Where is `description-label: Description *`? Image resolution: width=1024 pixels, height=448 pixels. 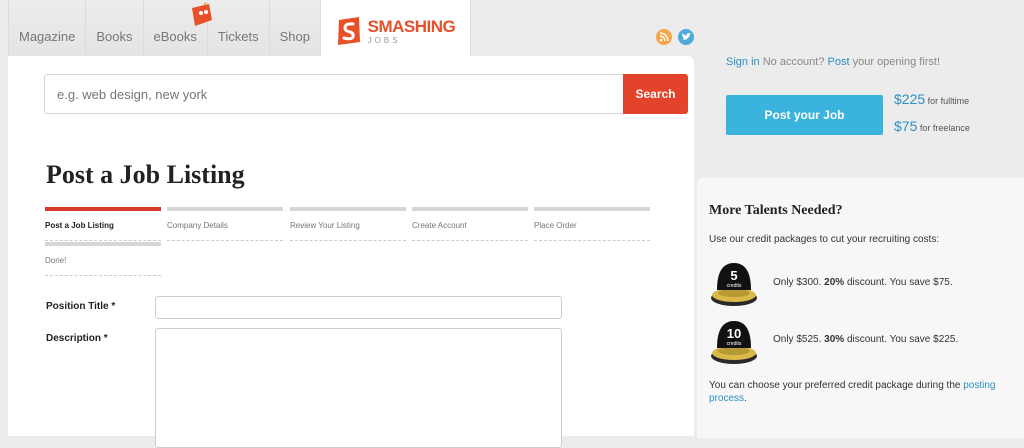 description-label: Description * is located at coordinates (77, 338).